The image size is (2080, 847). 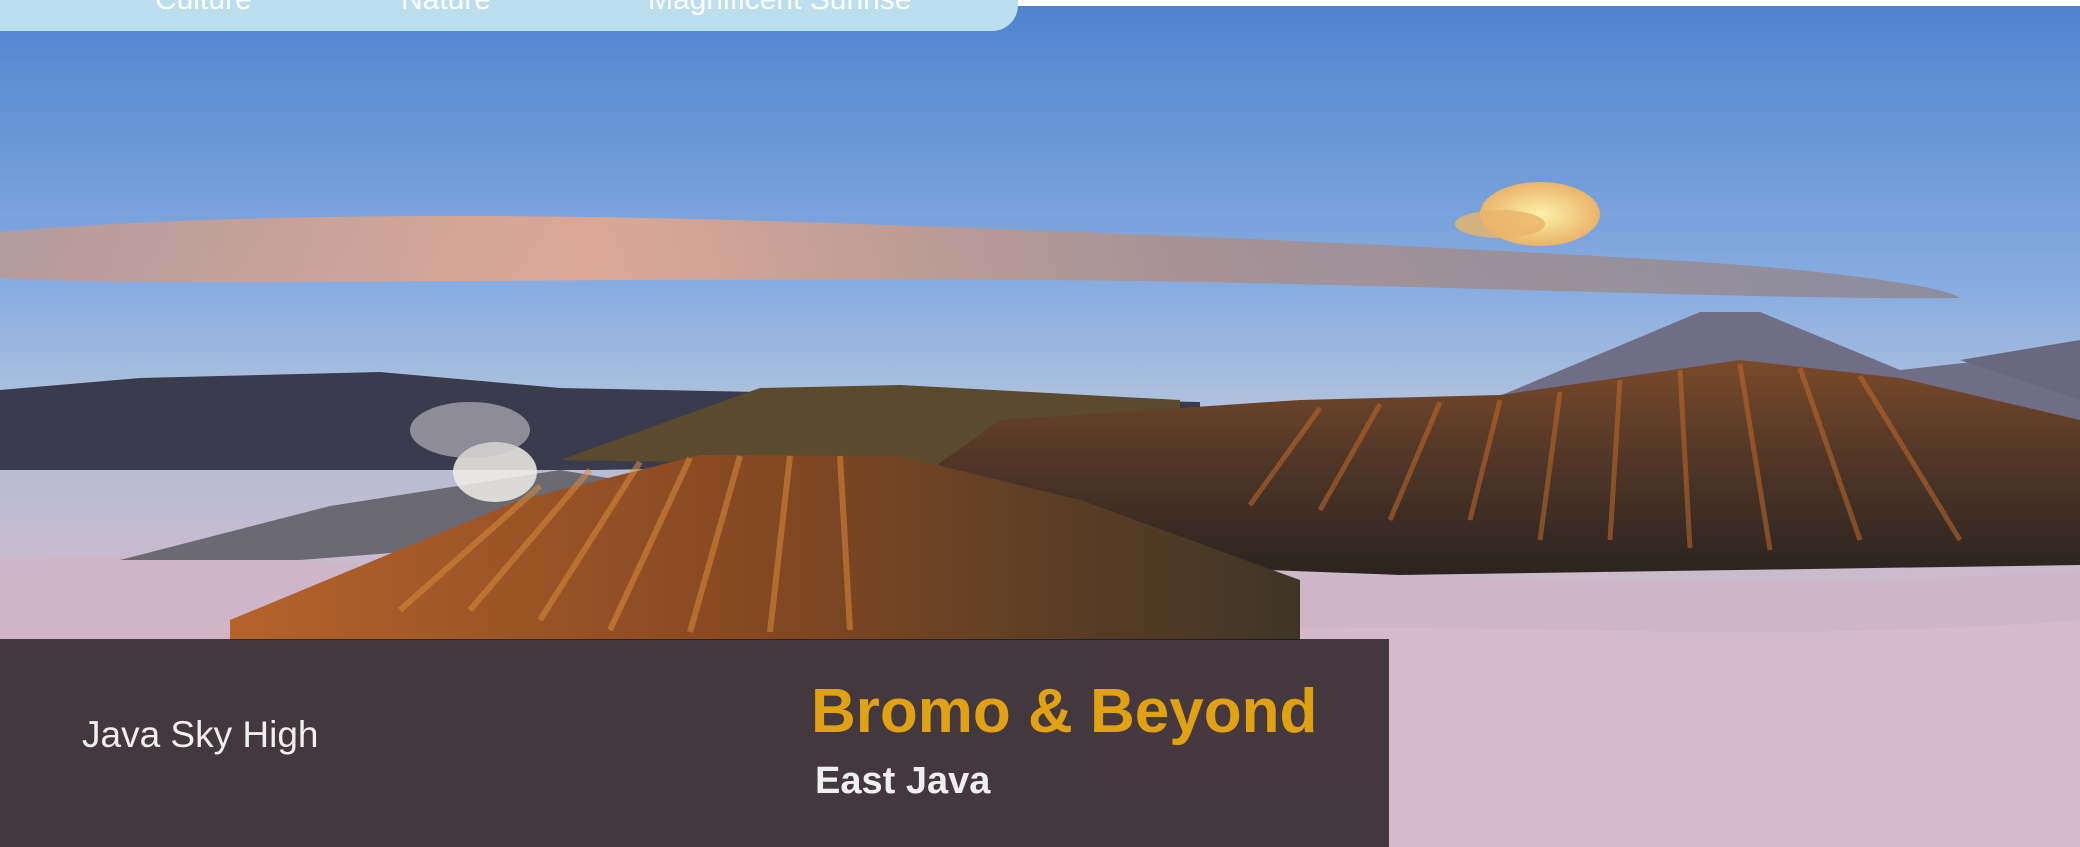 What do you see at coordinates (1549, 3) in the screenshot?
I see `top-divider` at bounding box center [1549, 3].